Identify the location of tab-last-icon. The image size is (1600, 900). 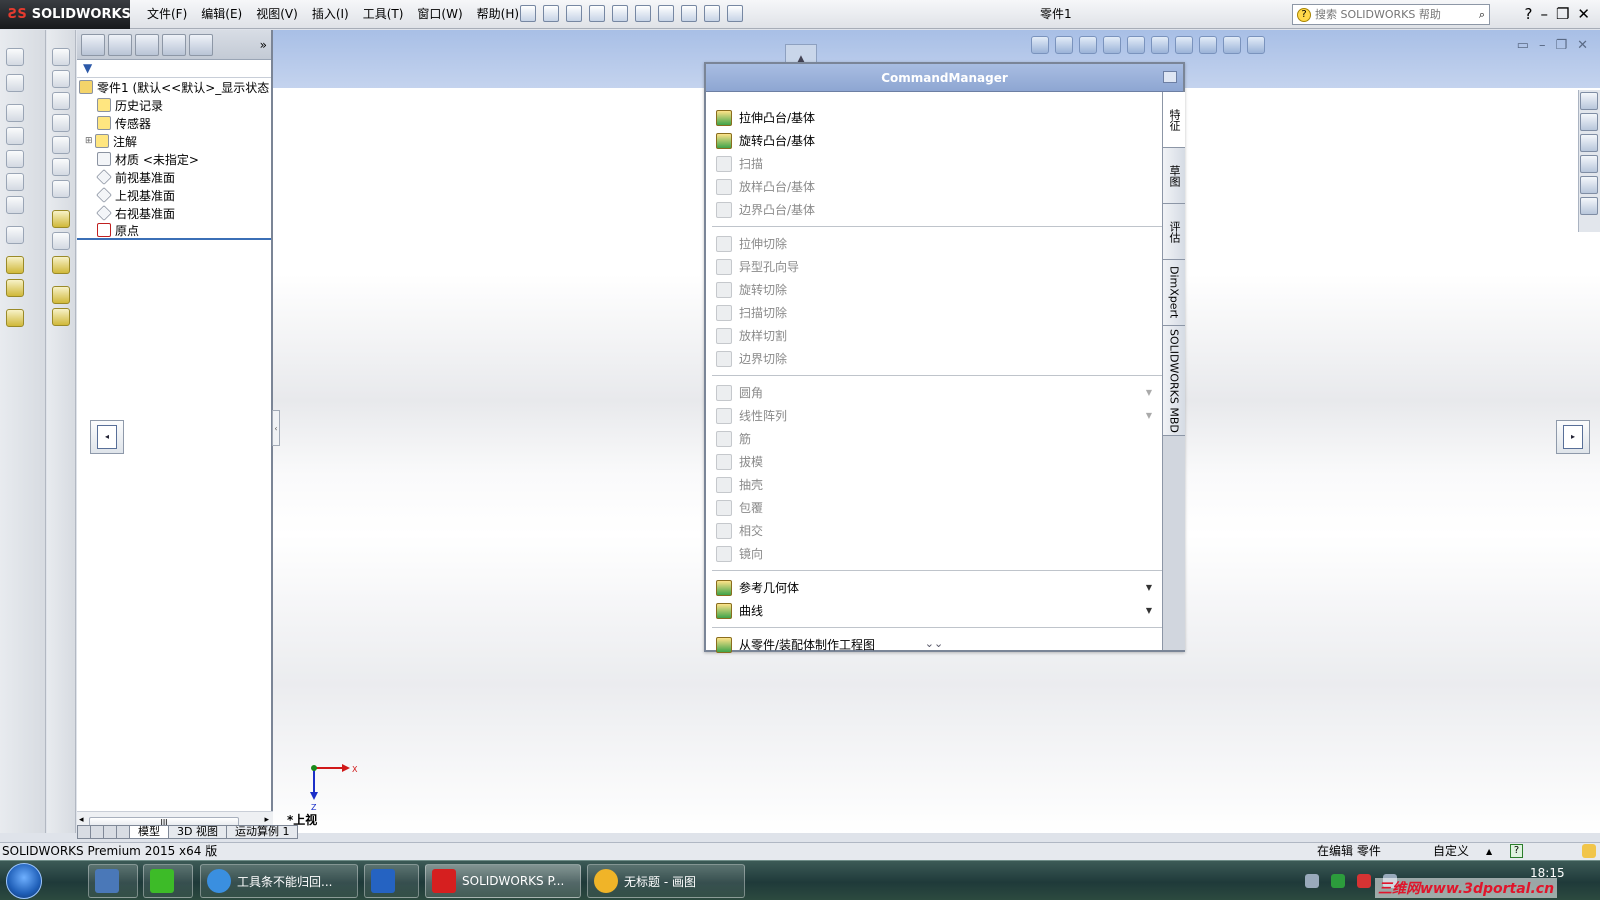
(123, 832).